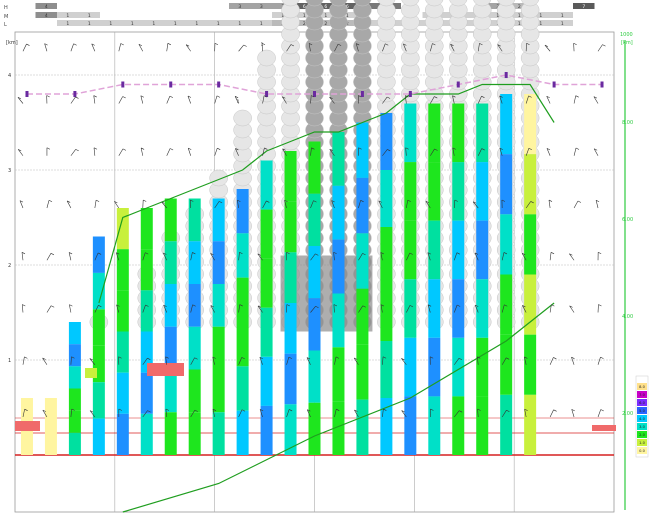 This screenshot has height=514, width=650. What do you see at coordinates (642, 451) in the screenshot?
I see `legend-label: 0.0` at bounding box center [642, 451].